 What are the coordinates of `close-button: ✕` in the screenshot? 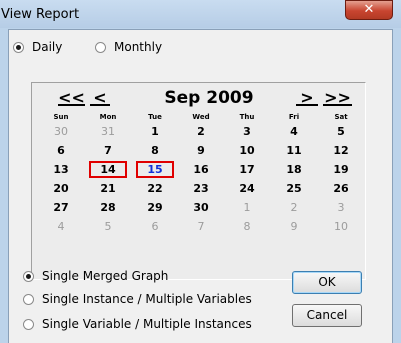 It's located at (369, 10).